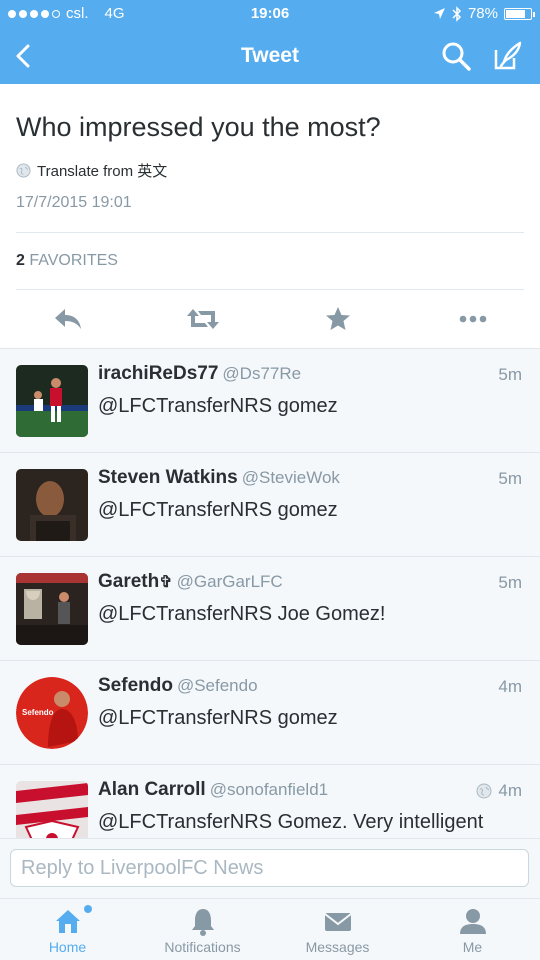  I want to click on red-circle-player-image: Sefendo, so click(52, 713).